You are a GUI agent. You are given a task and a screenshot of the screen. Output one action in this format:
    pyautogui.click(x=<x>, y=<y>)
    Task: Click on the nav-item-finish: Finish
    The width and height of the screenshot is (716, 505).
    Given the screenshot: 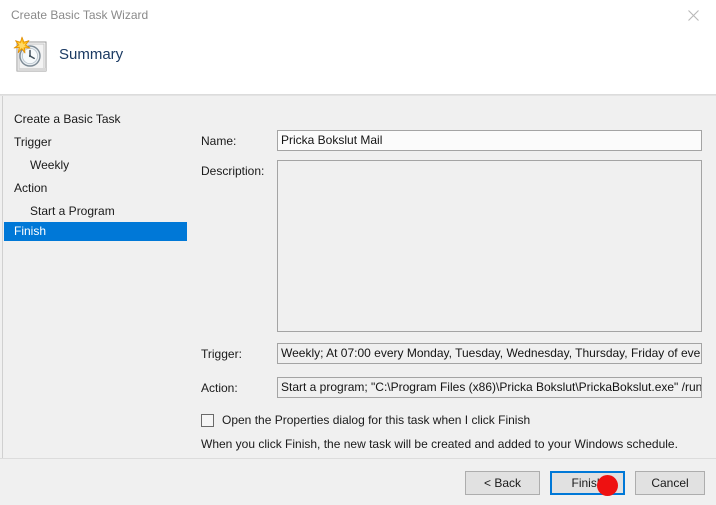 What is the action you would take?
    pyautogui.click(x=95, y=231)
    